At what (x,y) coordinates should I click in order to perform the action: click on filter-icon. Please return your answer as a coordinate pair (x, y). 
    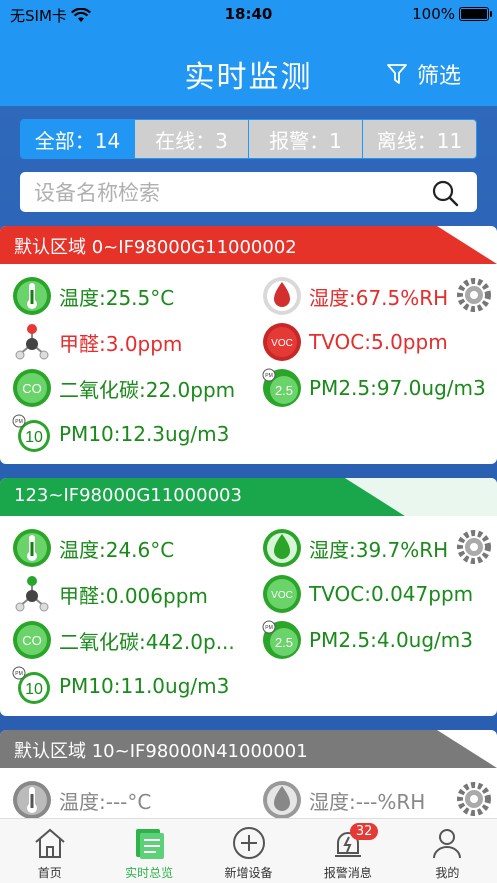
    Looking at the image, I should click on (397, 74).